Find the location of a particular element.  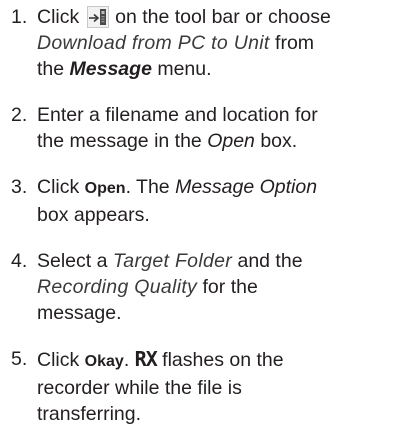

menu-name: Message is located at coordinates (110, 69).